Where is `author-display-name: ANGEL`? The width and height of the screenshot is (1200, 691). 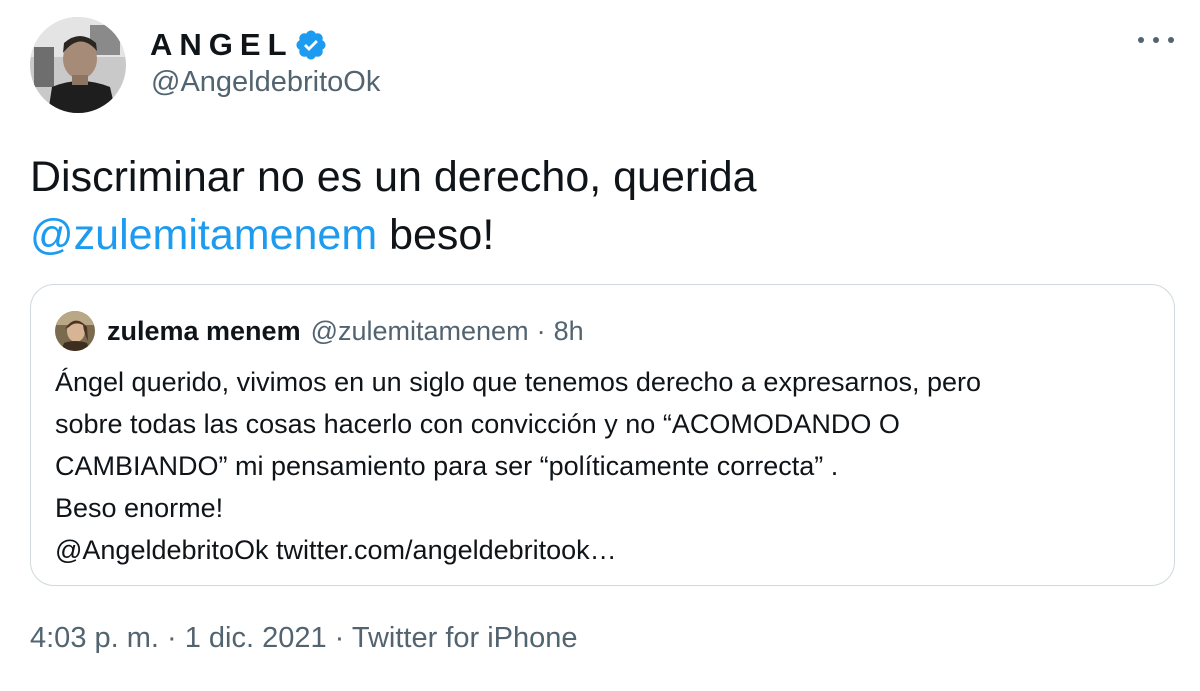 author-display-name: ANGEL is located at coordinates (222, 45).